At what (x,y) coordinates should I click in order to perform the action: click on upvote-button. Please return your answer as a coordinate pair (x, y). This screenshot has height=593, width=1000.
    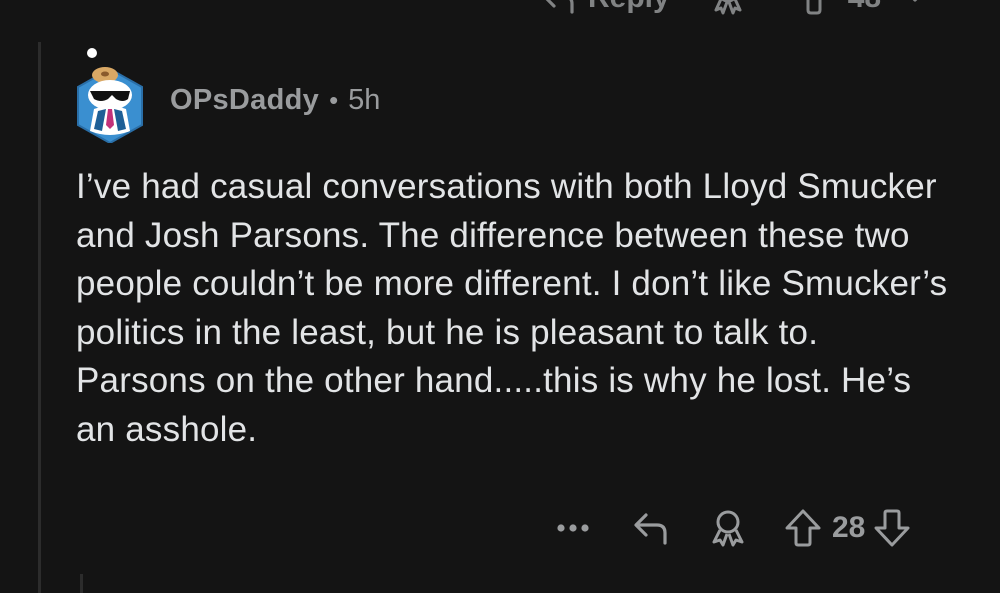
    Looking at the image, I should click on (803, 528).